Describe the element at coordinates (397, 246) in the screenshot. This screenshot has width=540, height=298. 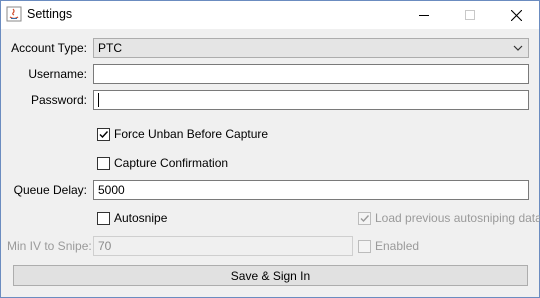
I see `enabled-label: Enabled` at that location.